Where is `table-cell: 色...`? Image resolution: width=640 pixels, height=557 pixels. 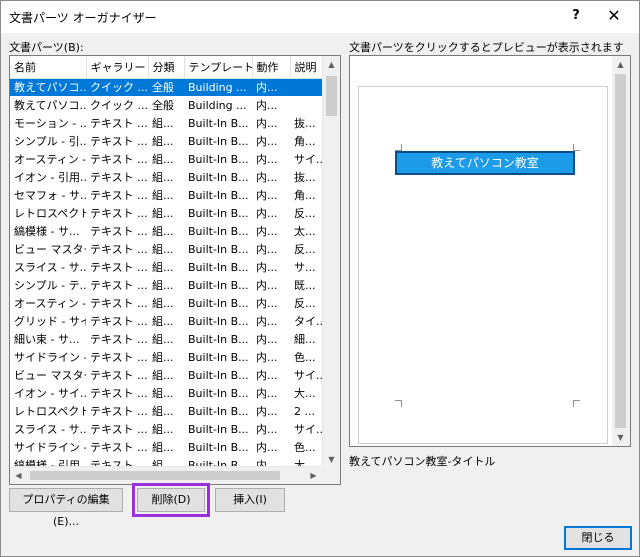 table-cell: 色... is located at coordinates (305, 447).